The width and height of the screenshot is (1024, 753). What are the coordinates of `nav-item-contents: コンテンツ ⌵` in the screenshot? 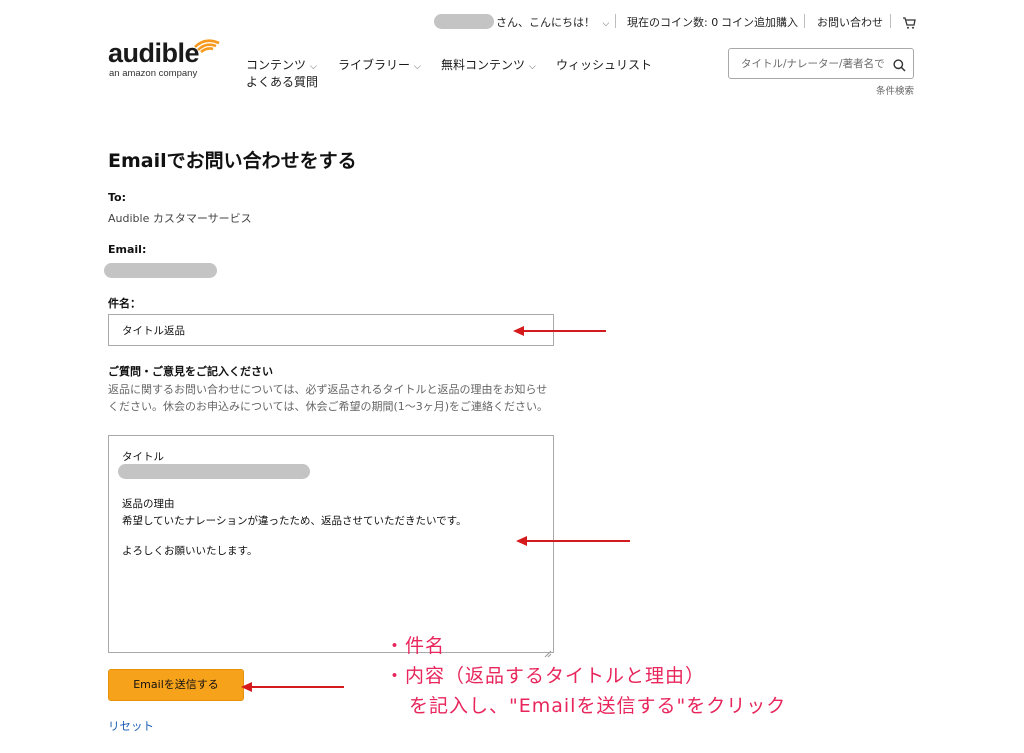 It's located at (281, 64).